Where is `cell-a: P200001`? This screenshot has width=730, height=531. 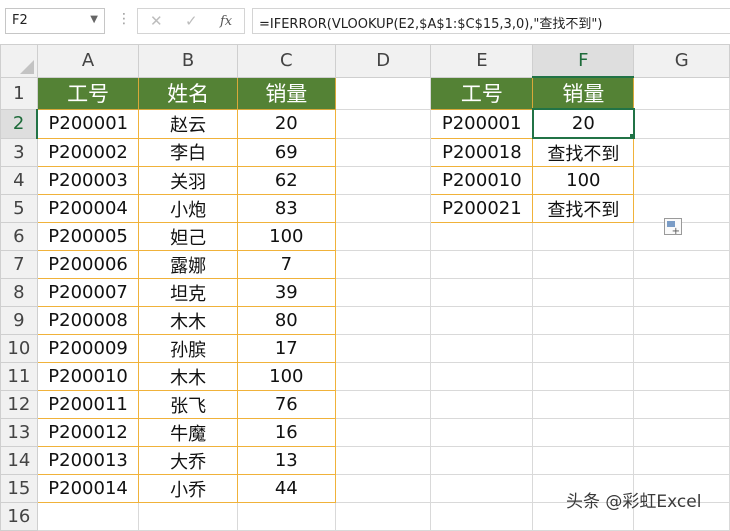
cell-a: P200001 is located at coordinates (88, 123).